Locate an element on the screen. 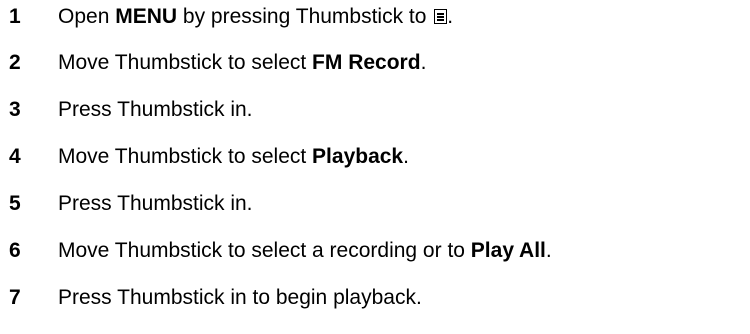 Image resolution: width=750 pixels, height=334 pixels. step-3: 3 Press Thumbstick in. is located at coordinates (126, 110).